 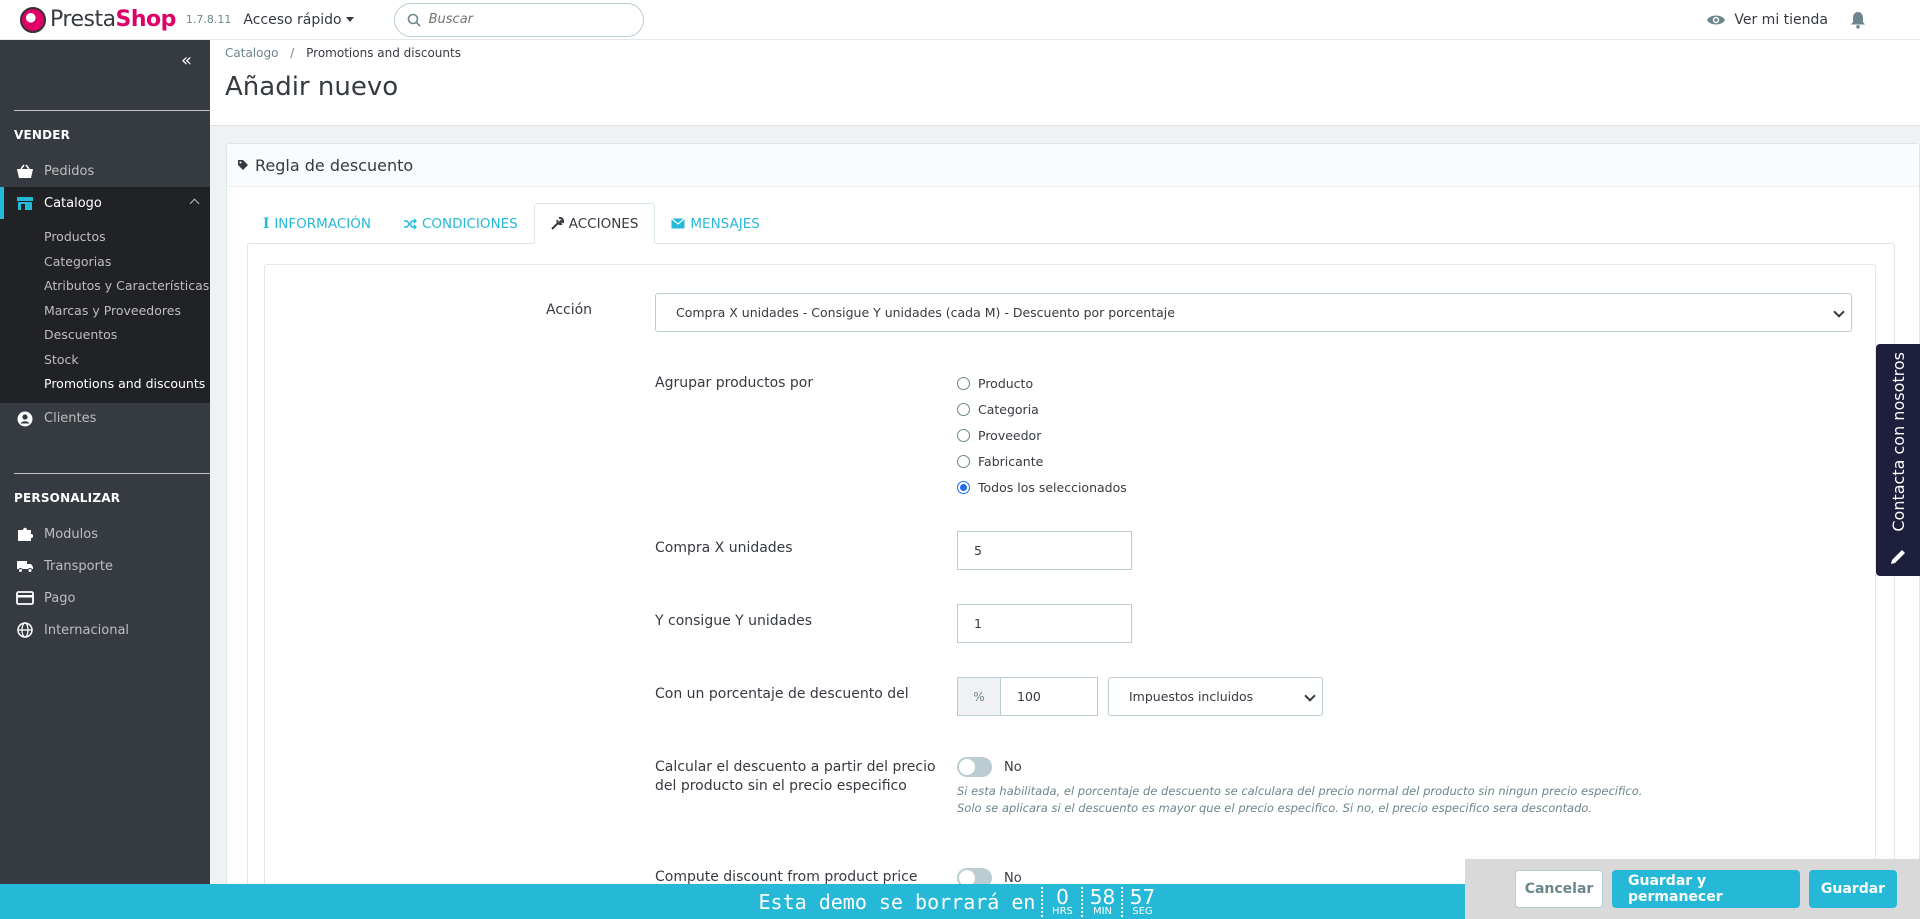 What do you see at coordinates (1044, 550) in the screenshot?
I see `compra-input: 5` at bounding box center [1044, 550].